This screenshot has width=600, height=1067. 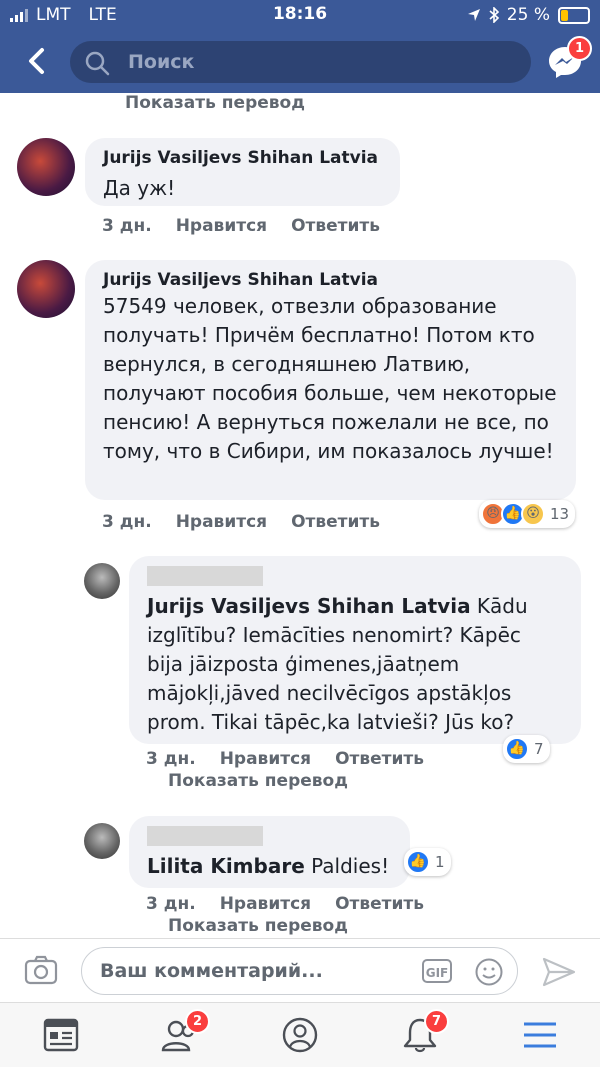 I want to click on bottom-tab-bar: 2 7, so click(x=300, y=1034).